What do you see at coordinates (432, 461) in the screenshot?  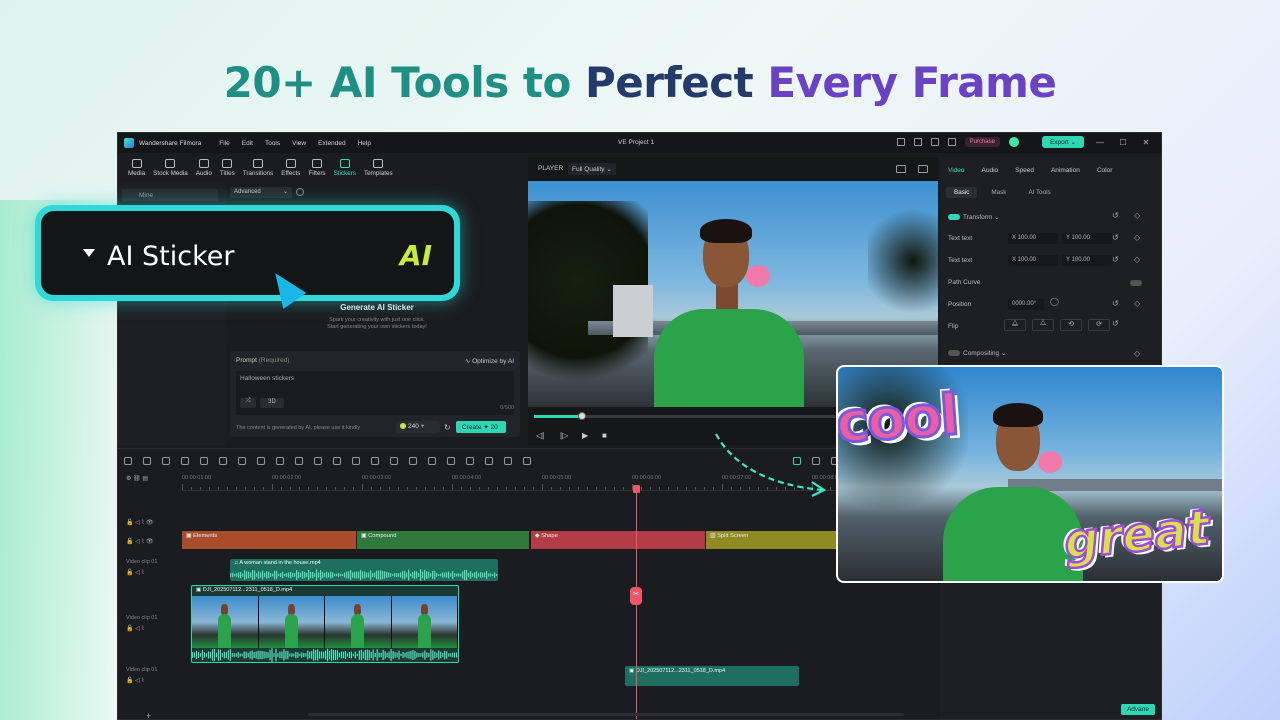 I see `denoise-icon` at bounding box center [432, 461].